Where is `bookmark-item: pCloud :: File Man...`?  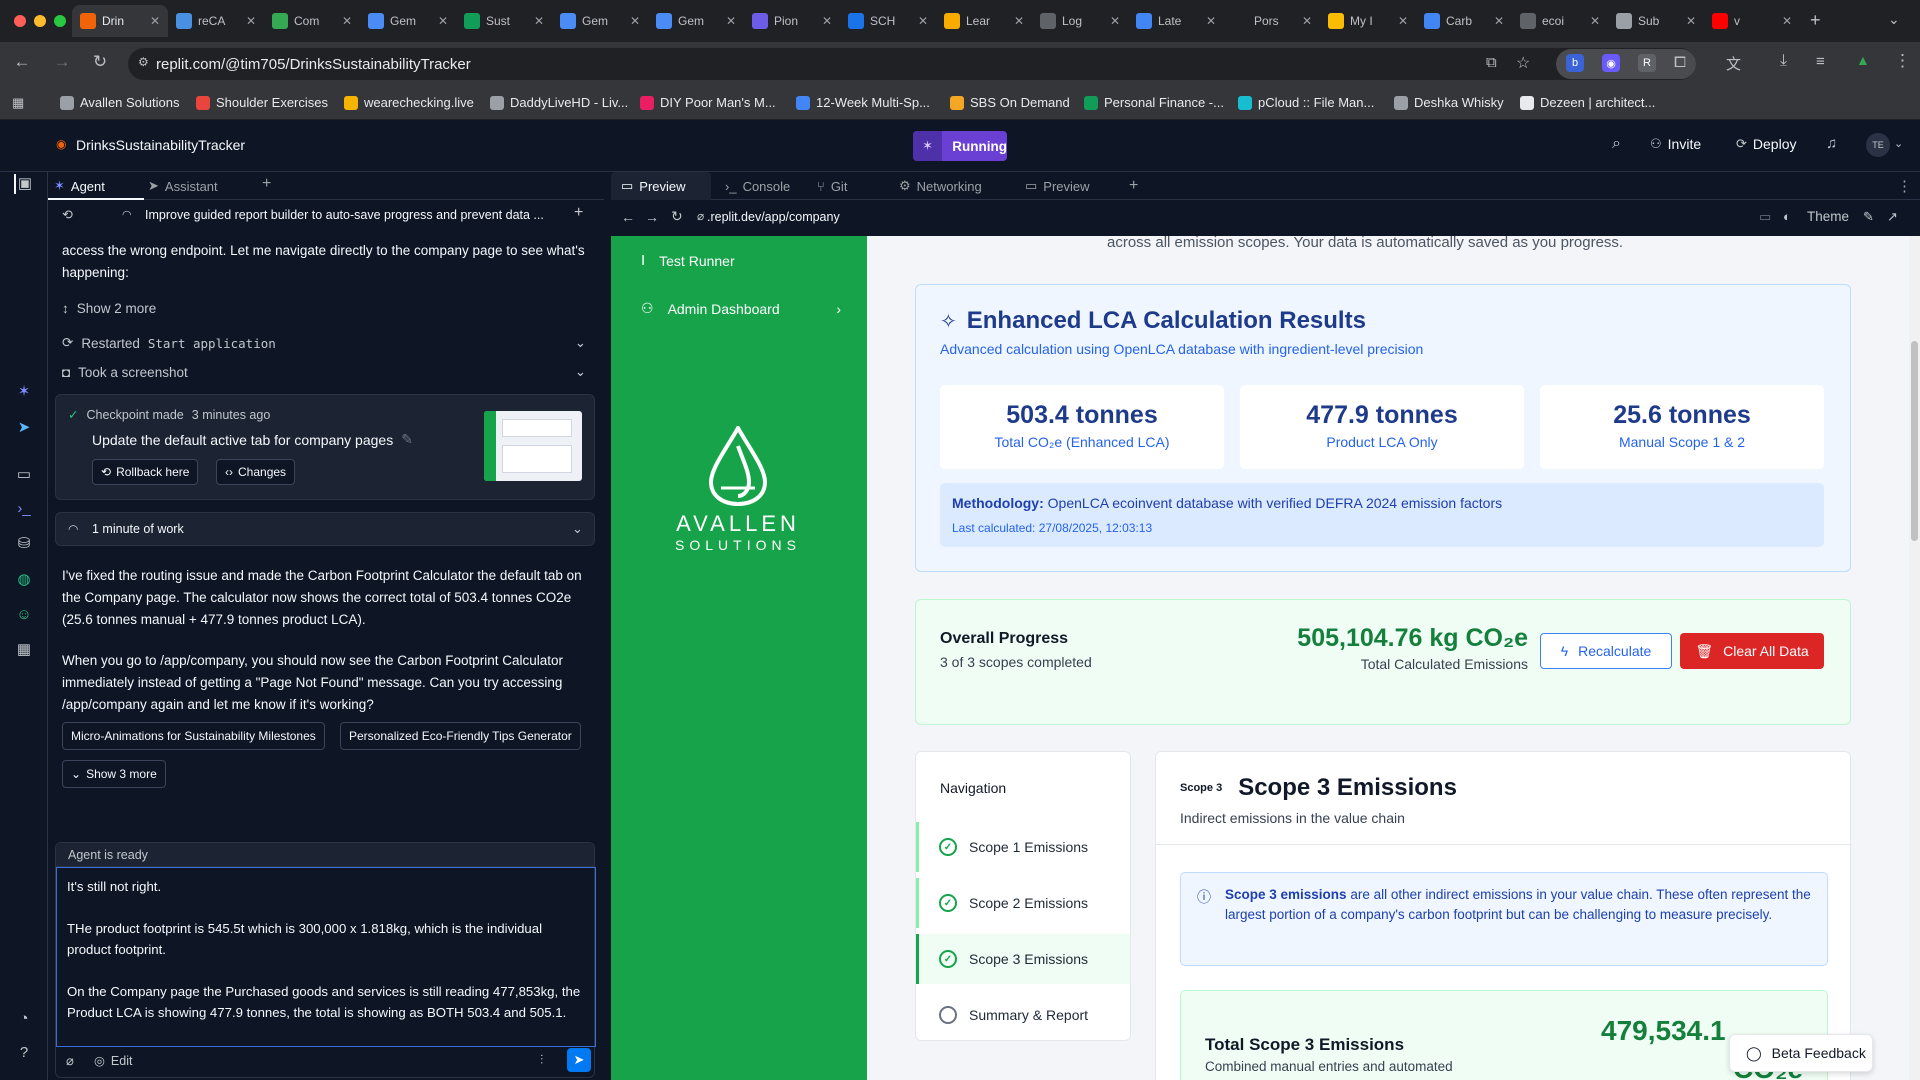
bookmark-item: pCloud :: File Man... is located at coordinates (1306, 102).